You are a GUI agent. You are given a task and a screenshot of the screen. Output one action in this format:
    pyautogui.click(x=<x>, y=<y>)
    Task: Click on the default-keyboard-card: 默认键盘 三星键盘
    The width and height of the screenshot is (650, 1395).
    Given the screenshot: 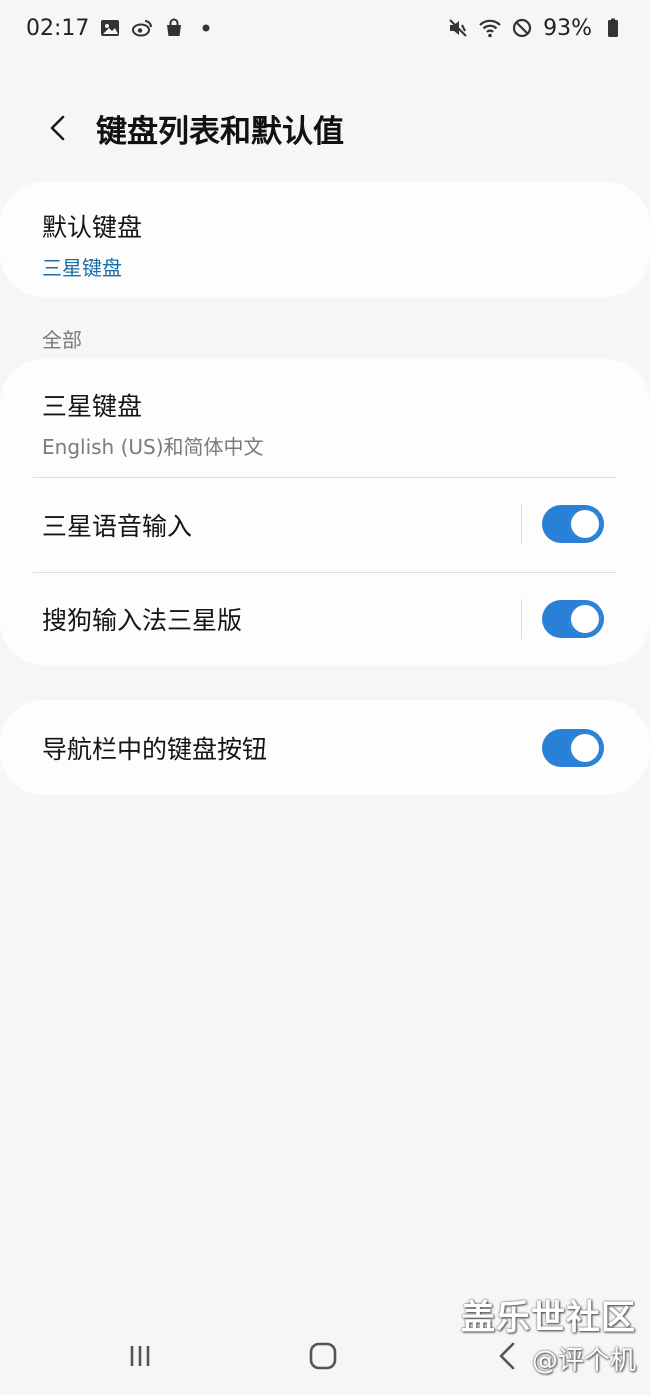 What is the action you would take?
    pyautogui.click(x=325, y=239)
    